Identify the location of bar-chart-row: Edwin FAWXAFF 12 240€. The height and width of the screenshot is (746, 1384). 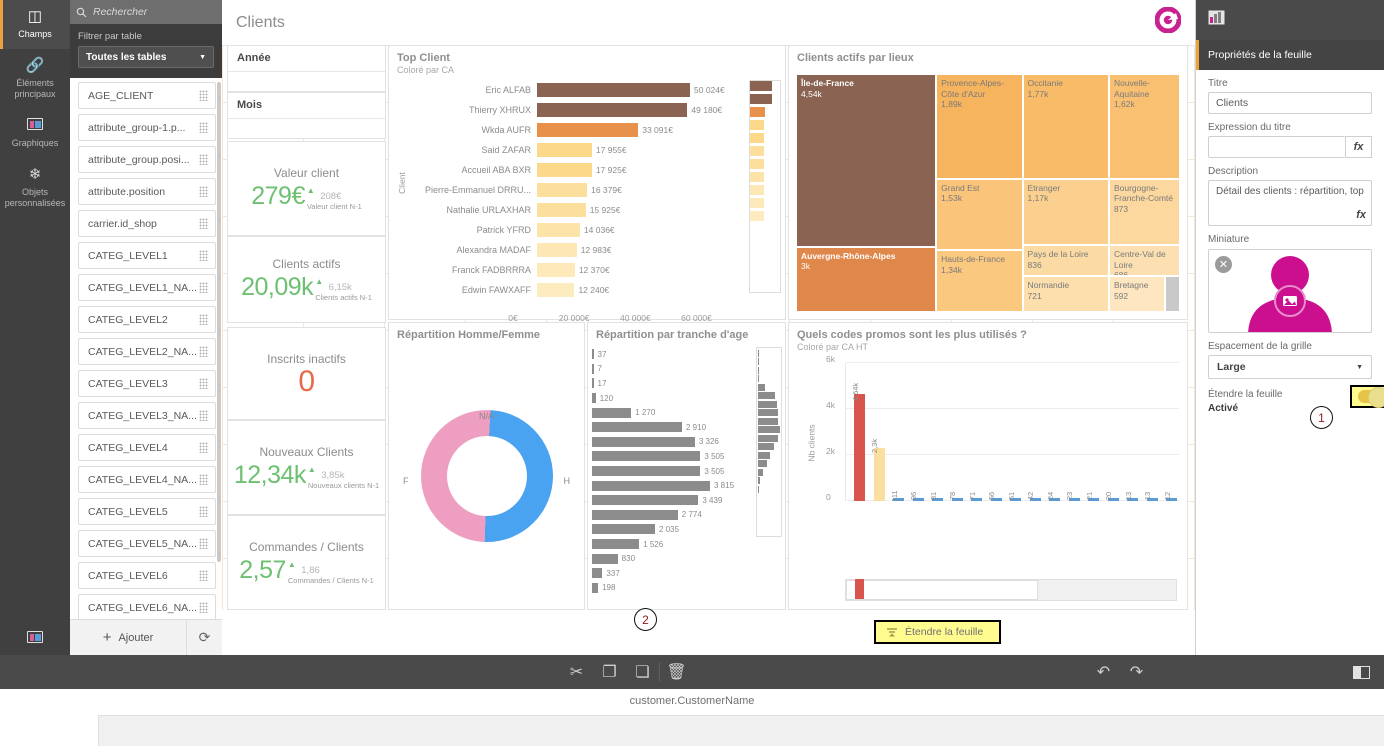
(580, 290).